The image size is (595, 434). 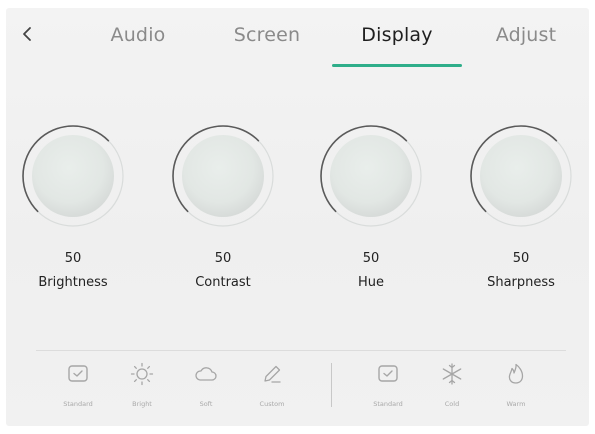 What do you see at coordinates (331, 385) in the screenshot?
I see `section-divider` at bounding box center [331, 385].